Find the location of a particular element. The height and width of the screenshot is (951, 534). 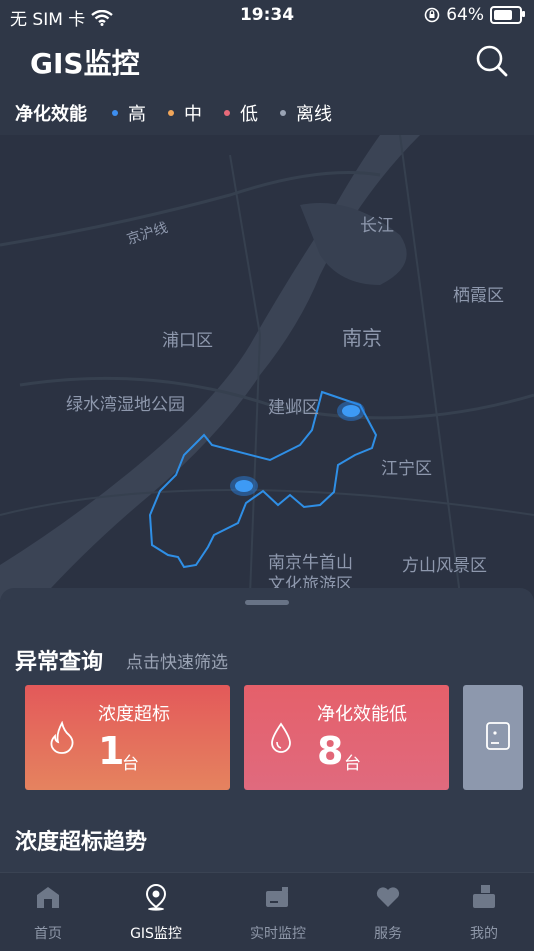

card-low-efficiency: 净化效能低 8 台 is located at coordinates (346, 737).